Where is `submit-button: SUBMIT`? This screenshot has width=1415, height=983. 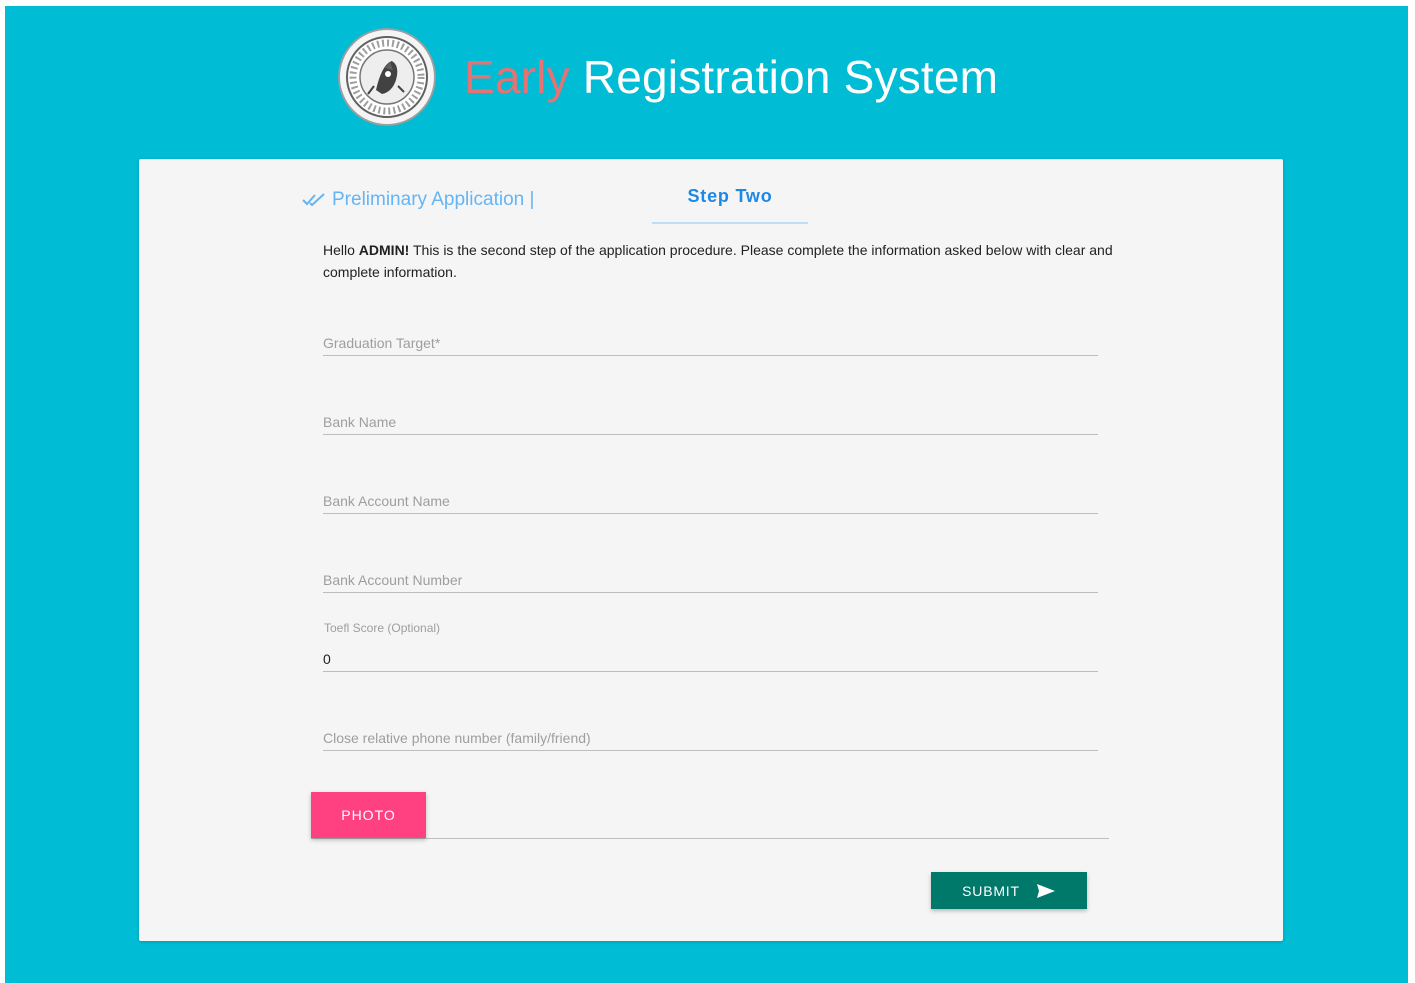 submit-button: SUBMIT is located at coordinates (1009, 890).